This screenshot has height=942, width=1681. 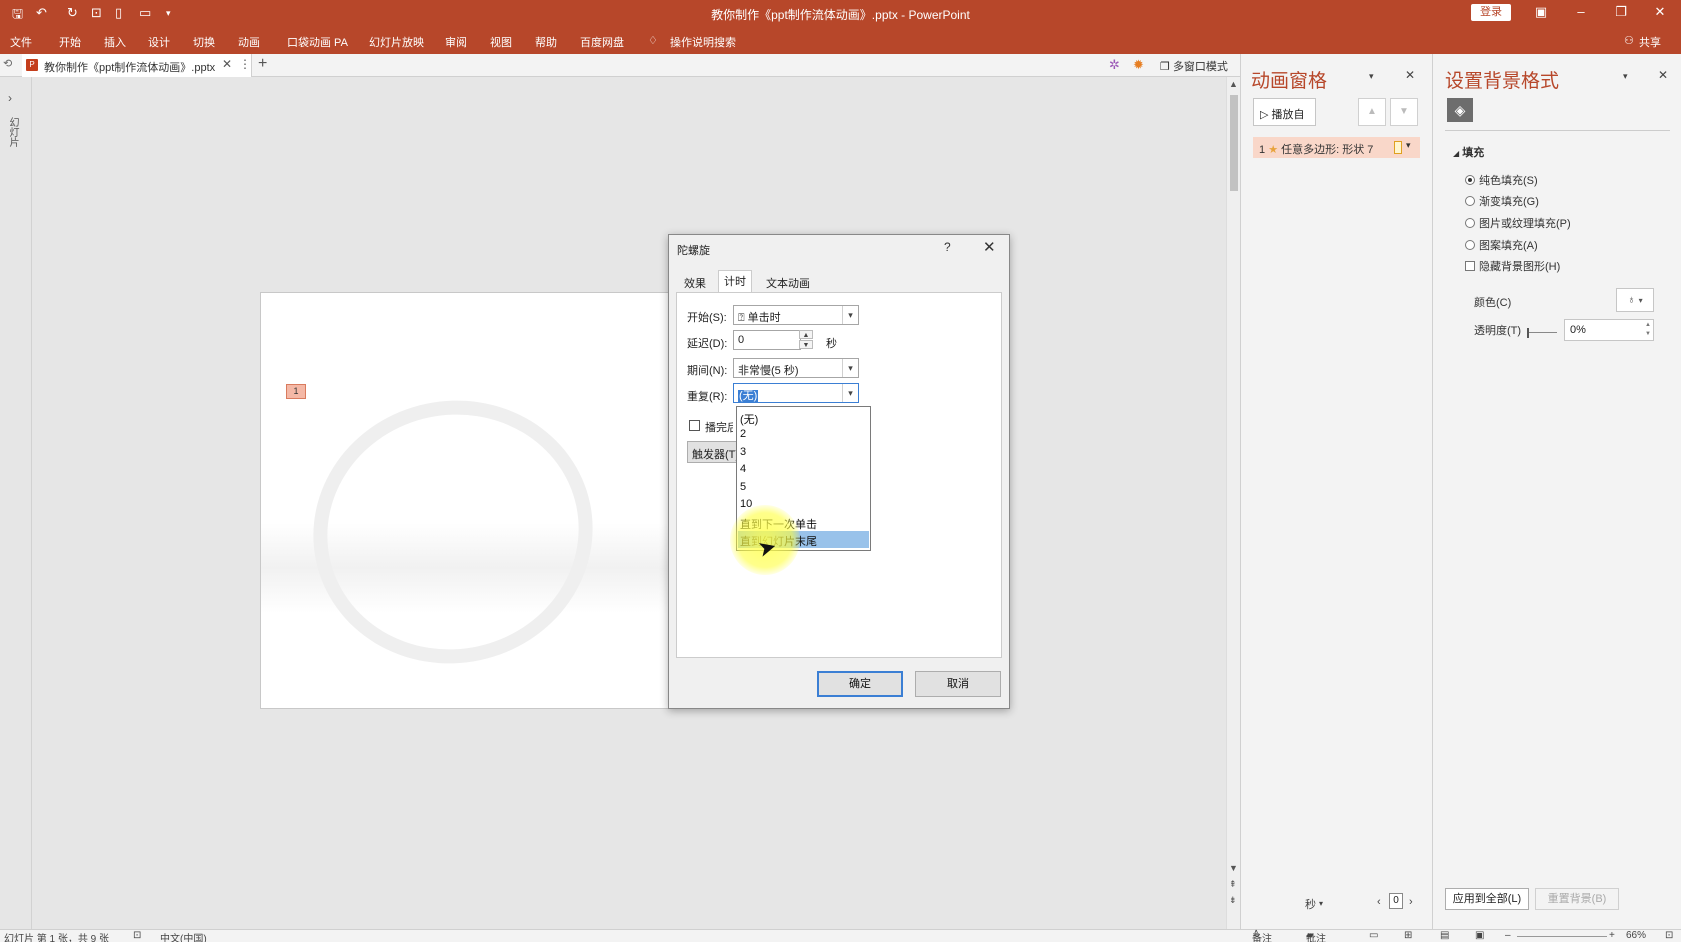 What do you see at coordinates (1487, 899) in the screenshot?
I see `apply-to-all-button: 应用到全部(L)` at bounding box center [1487, 899].